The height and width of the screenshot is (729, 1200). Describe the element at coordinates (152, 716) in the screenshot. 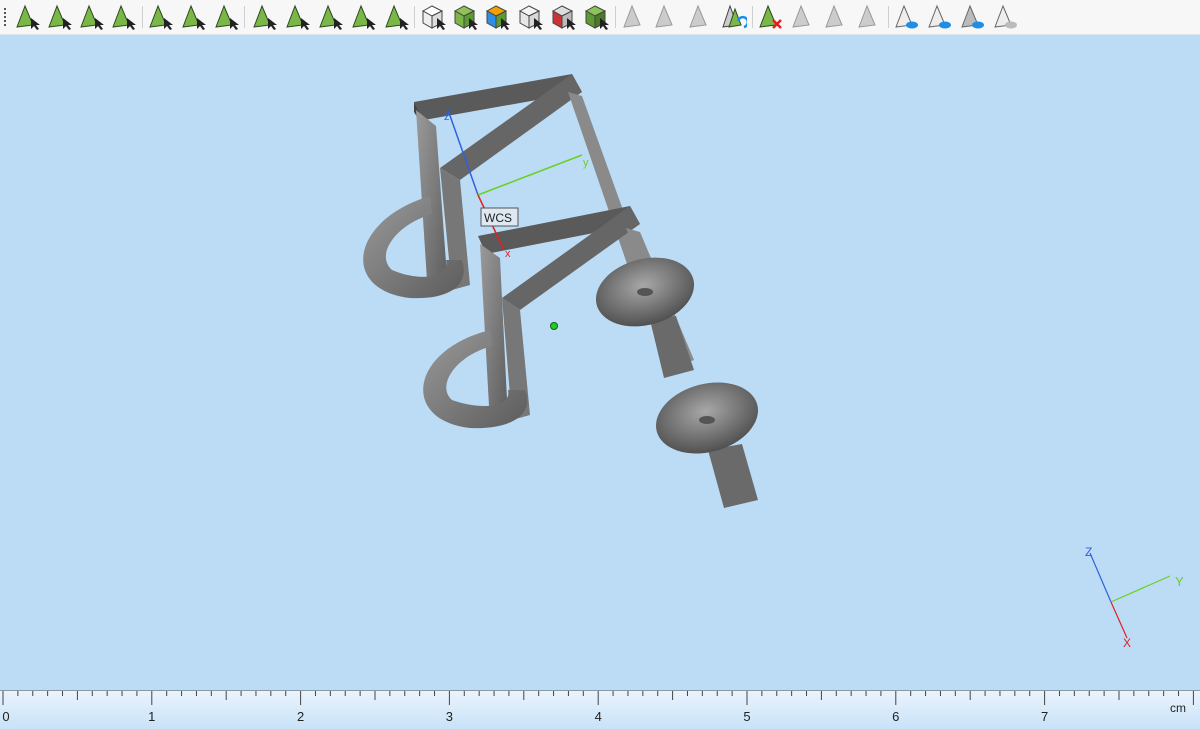

I see `ruler-label: 1` at that location.